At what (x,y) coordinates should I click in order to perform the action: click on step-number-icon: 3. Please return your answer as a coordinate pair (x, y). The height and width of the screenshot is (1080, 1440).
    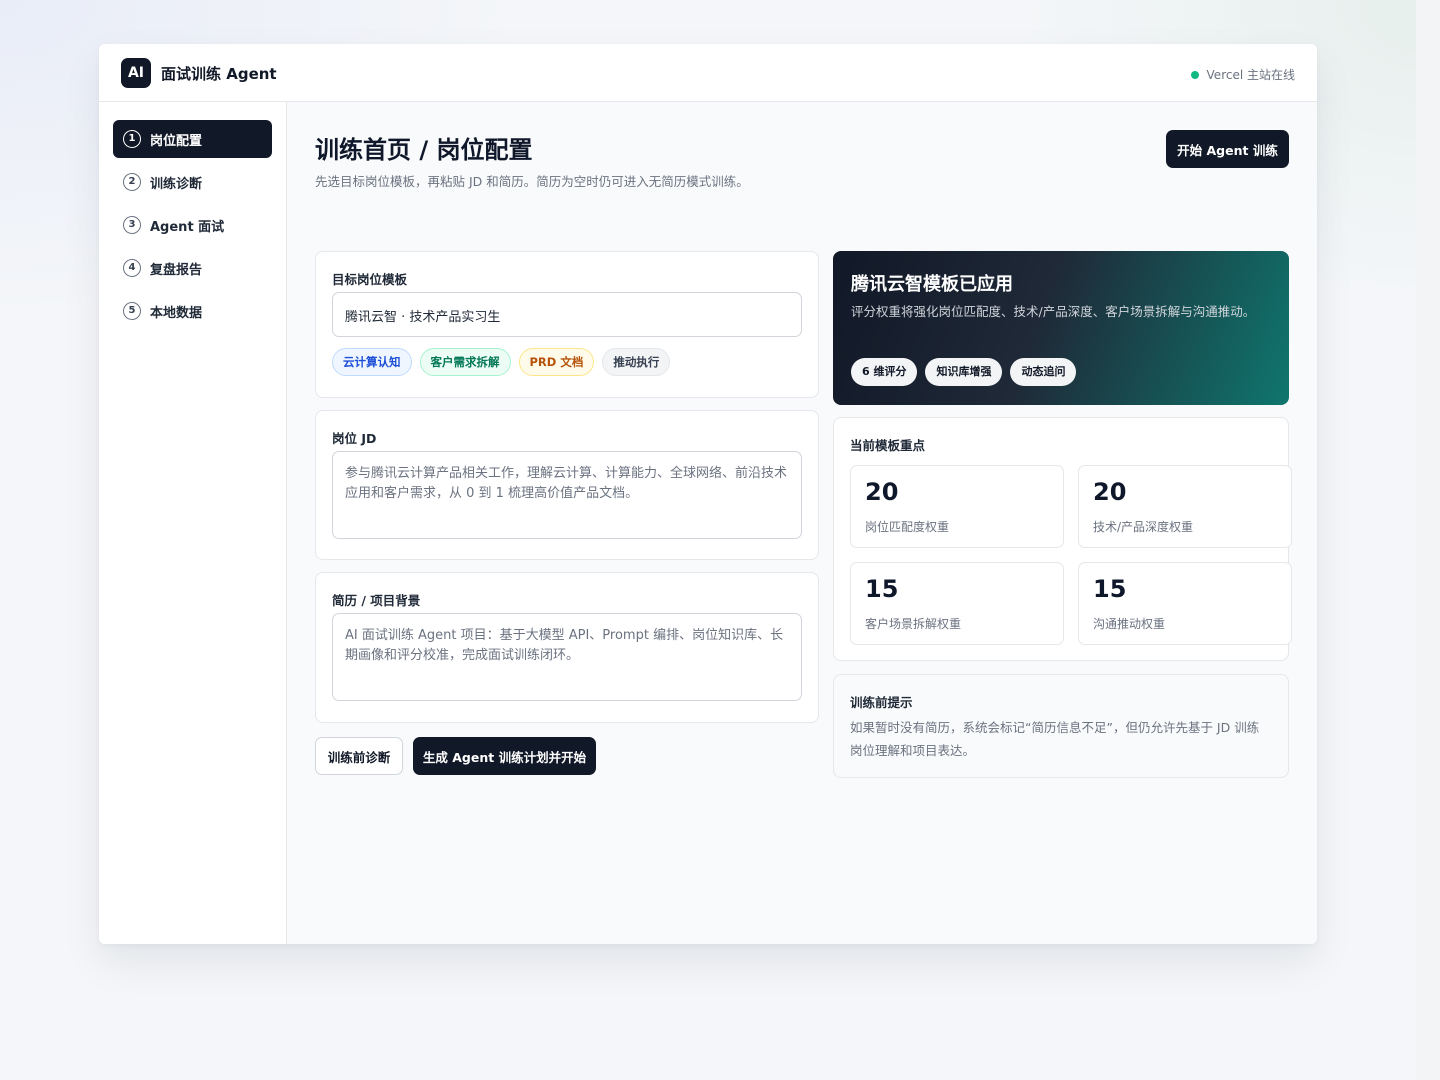
    Looking at the image, I should click on (132, 225).